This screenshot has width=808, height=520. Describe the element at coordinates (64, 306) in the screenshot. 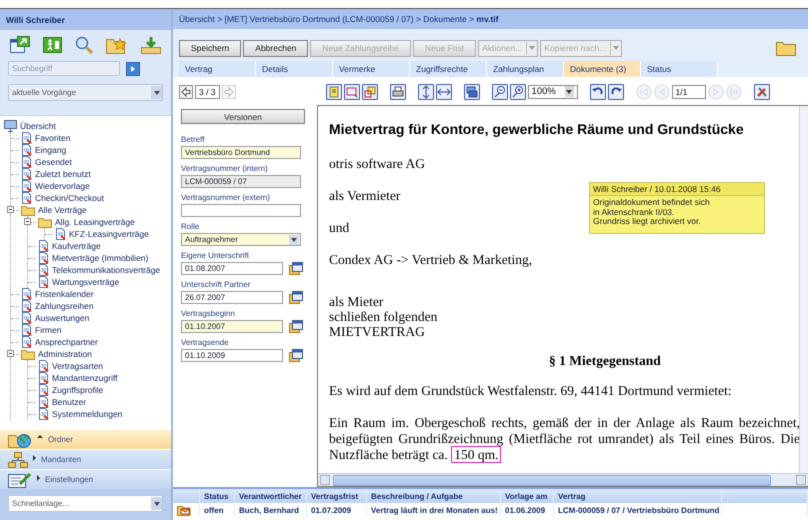

I see `tree-item: Zahlungsreihen` at that location.